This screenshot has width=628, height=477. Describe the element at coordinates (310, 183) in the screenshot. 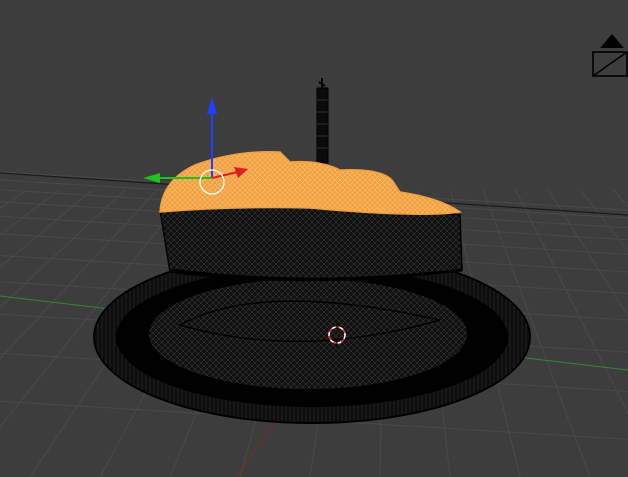

I see `cake-top-selected` at that location.